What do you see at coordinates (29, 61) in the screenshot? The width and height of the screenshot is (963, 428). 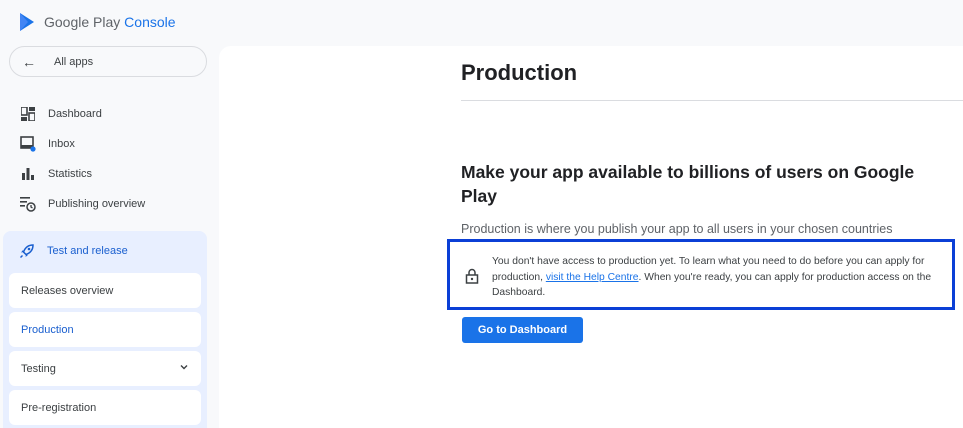 I see `arrow-back-icon: ←` at bounding box center [29, 61].